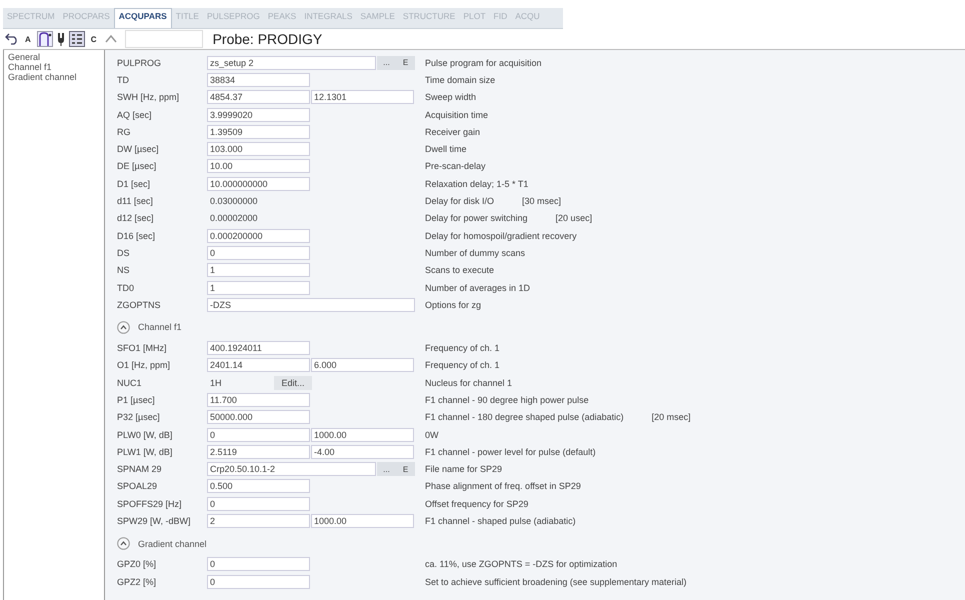 This screenshot has height=600, width=965. Describe the element at coordinates (139, 305) in the screenshot. I see `parameter-label: ZGOPTNS` at that location.